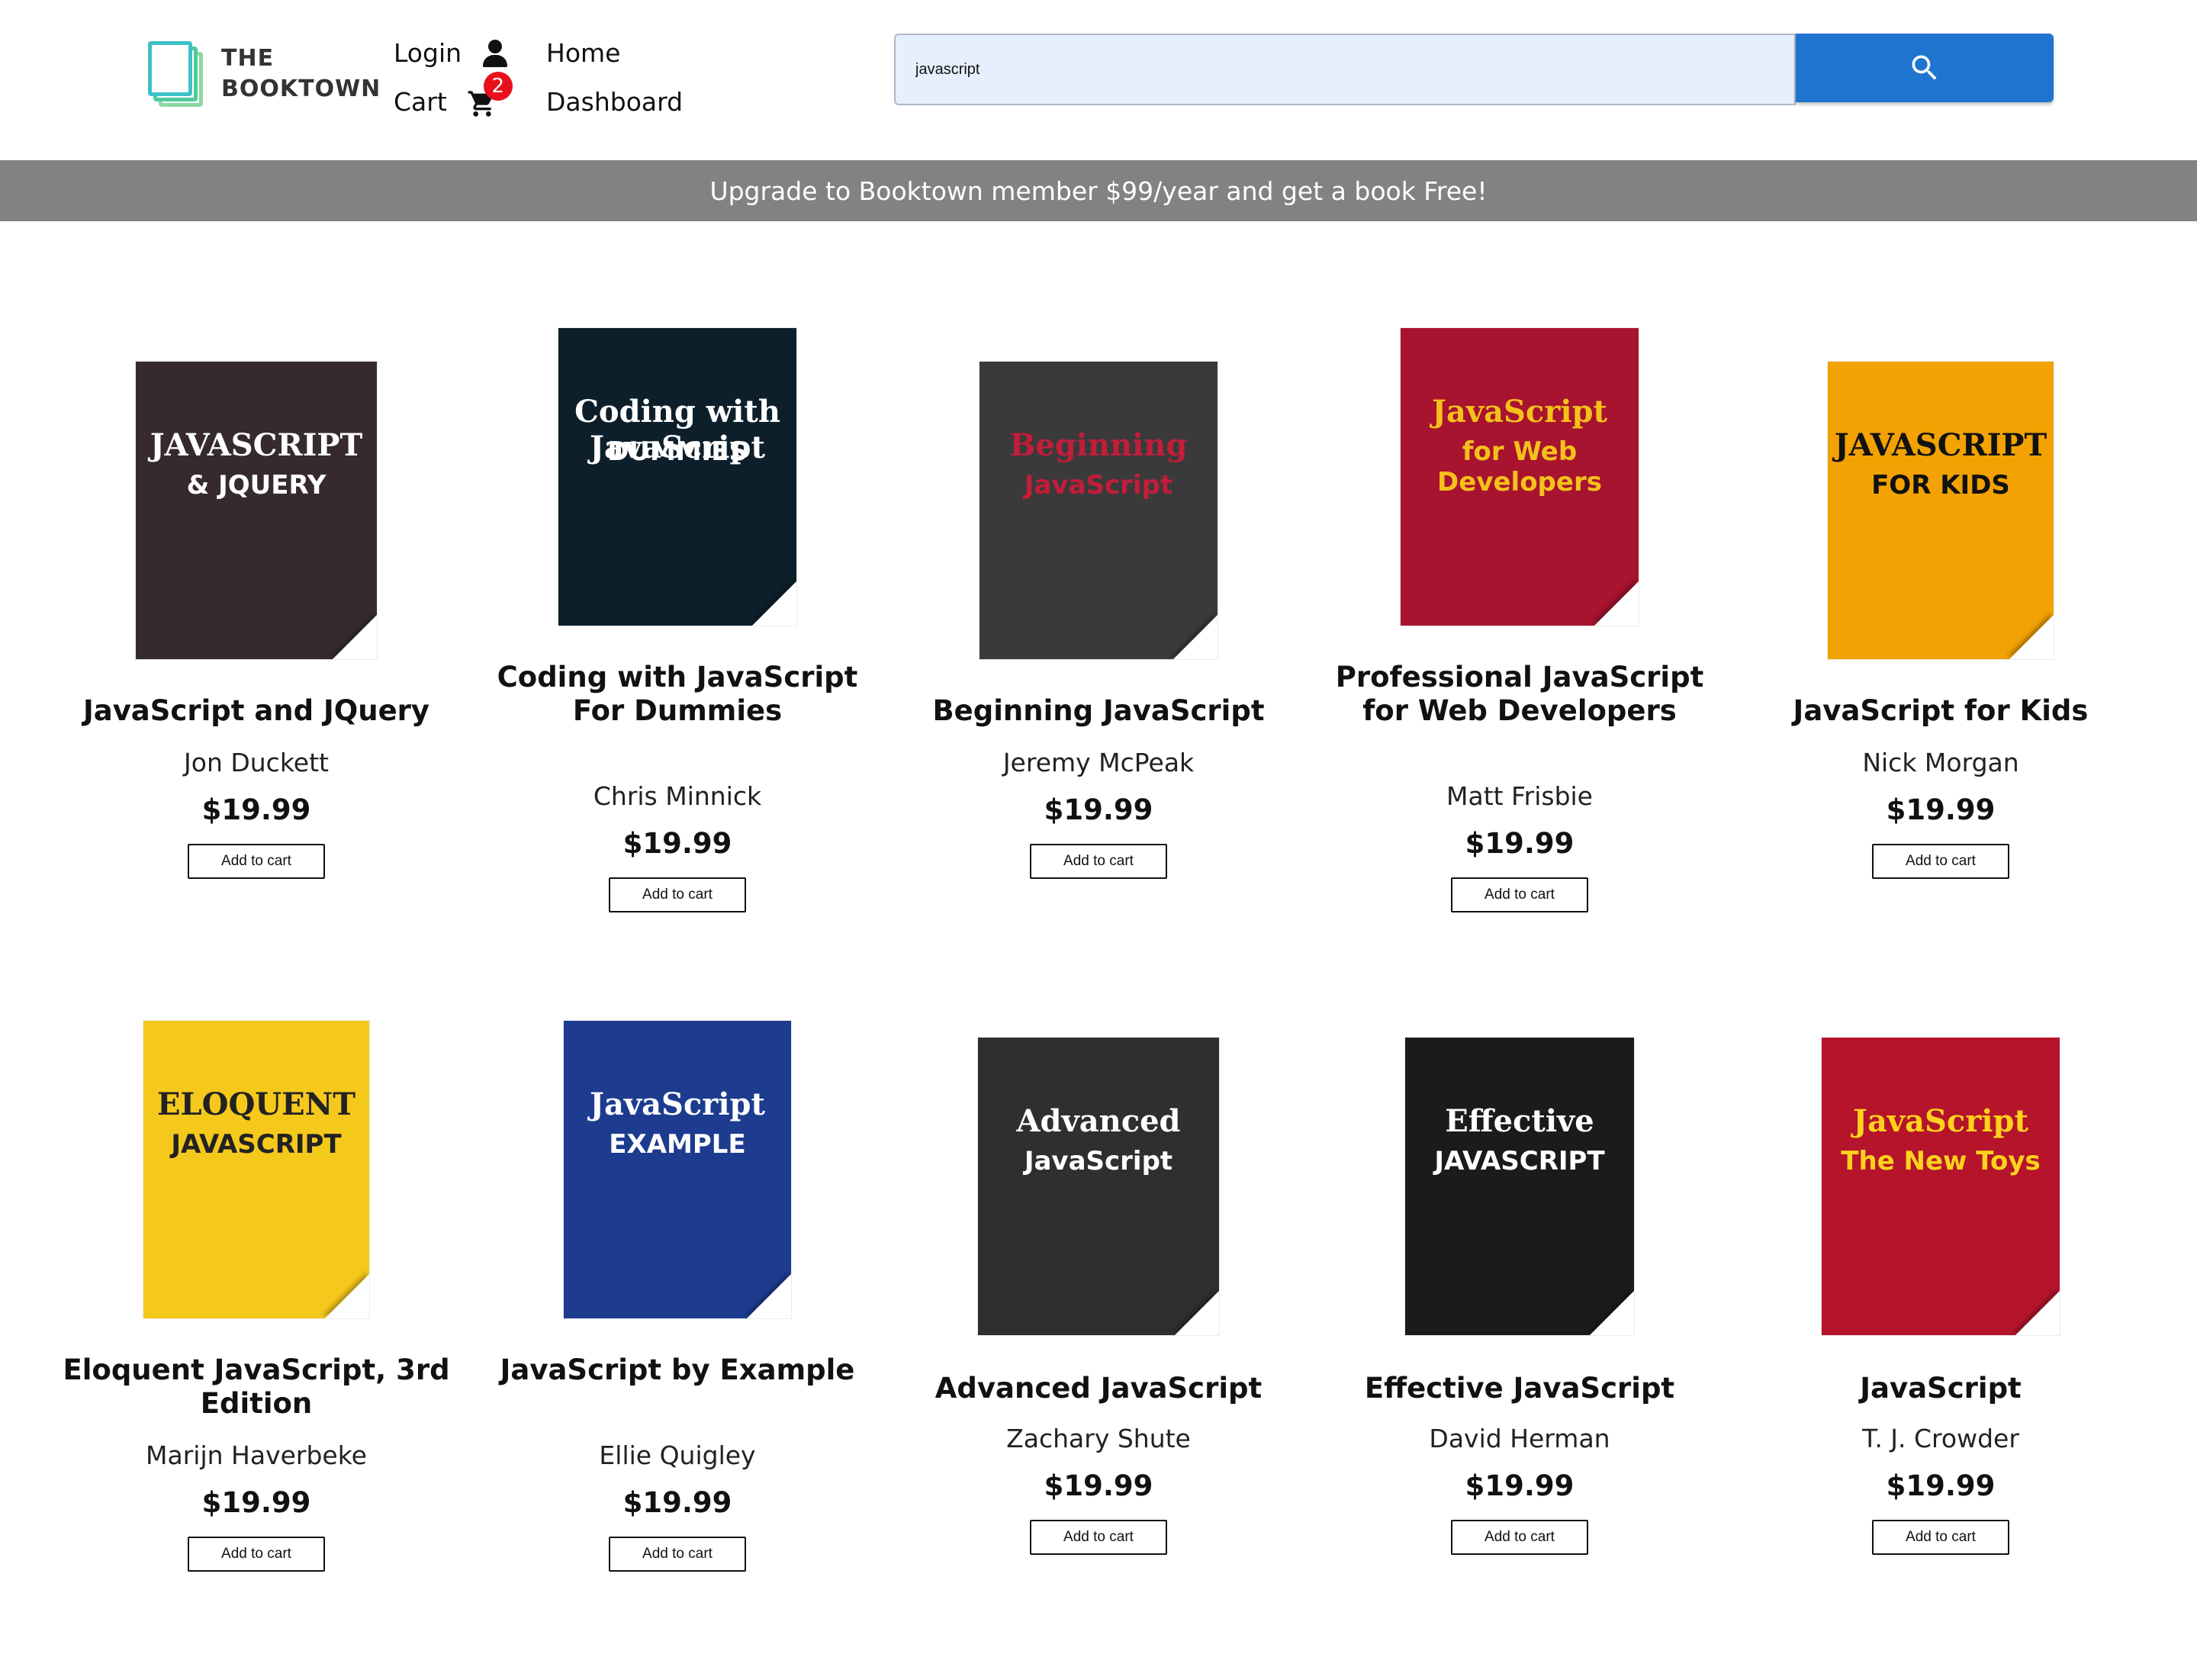 This screenshot has height=1680, width=2197. I want to click on book-cover-image: JavaScript EXAMPLE, so click(677, 1169).